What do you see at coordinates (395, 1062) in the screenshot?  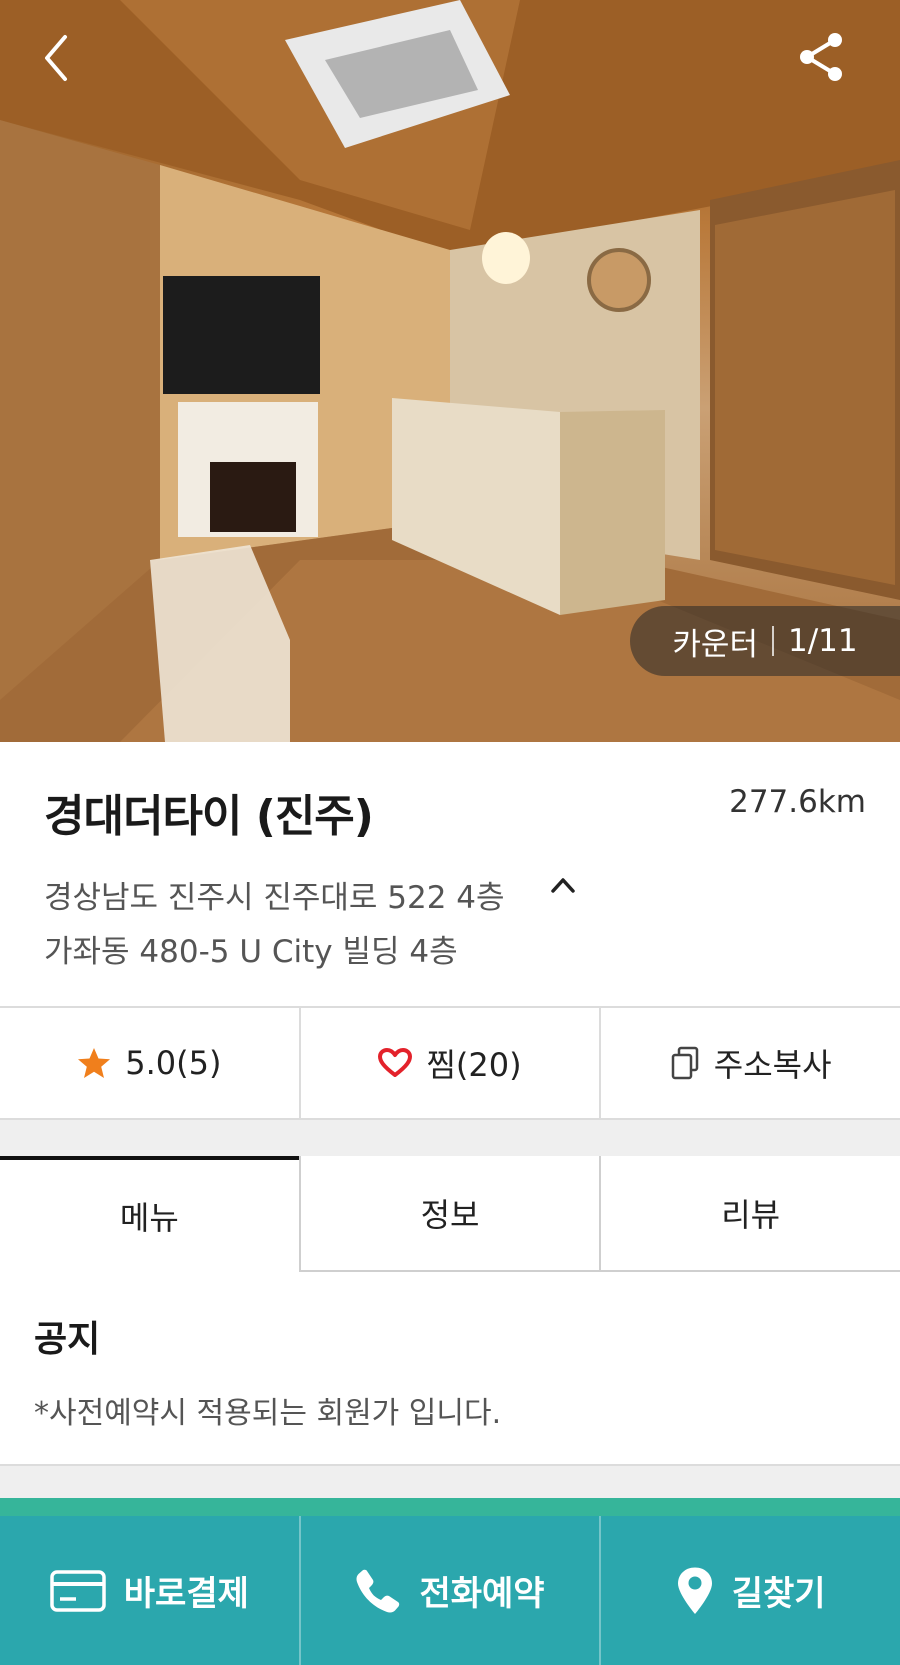 I see `heart-icon` at bounding box center [395, 1062].